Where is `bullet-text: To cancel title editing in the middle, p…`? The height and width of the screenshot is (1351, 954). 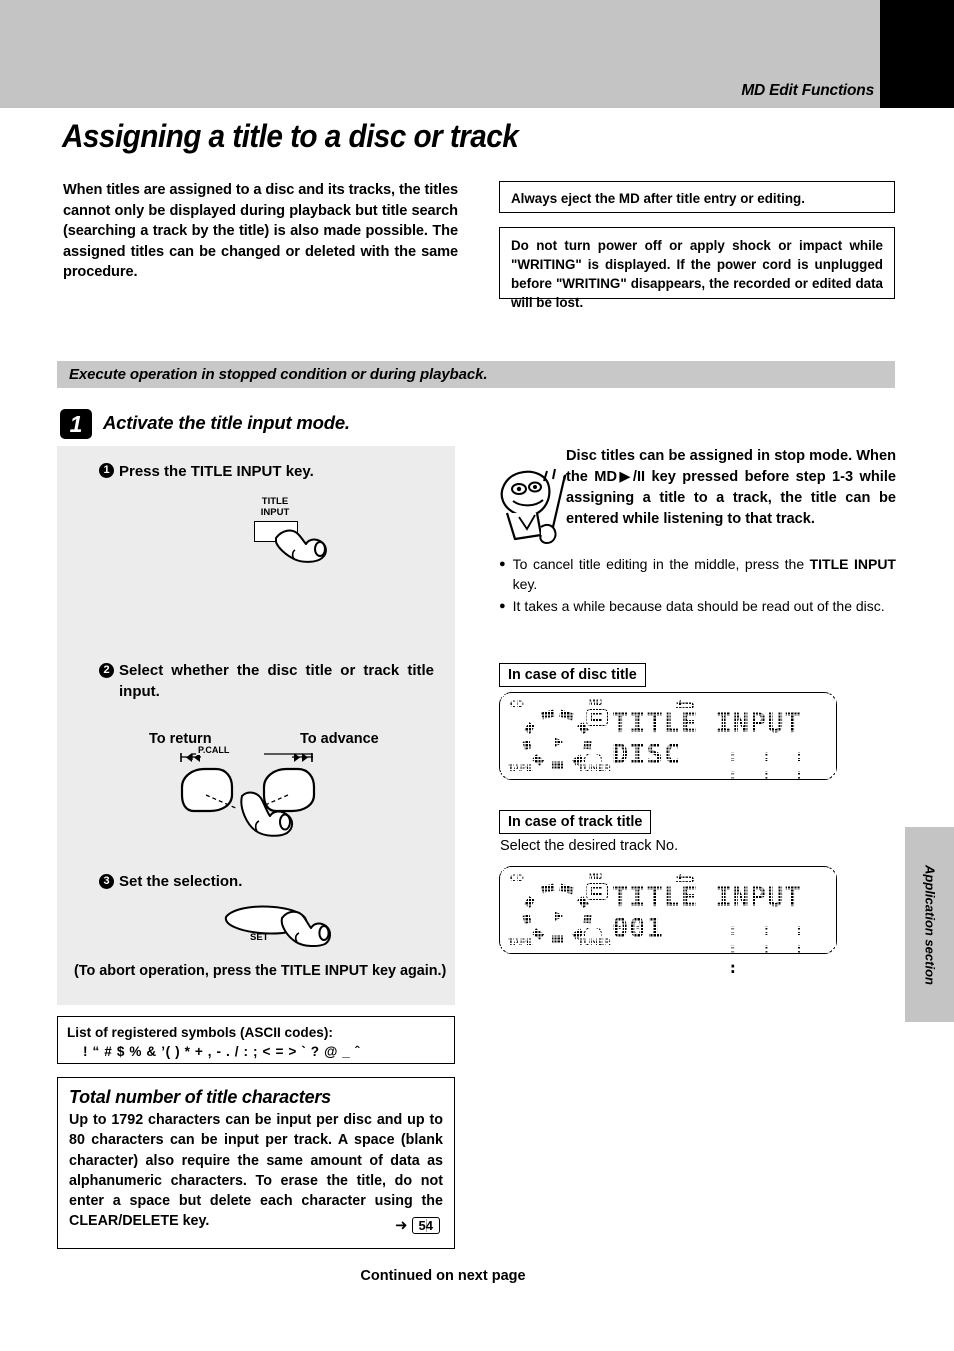 bullet-text: To cancel title editing in the middle, p… is located at coordinates (704, 574).